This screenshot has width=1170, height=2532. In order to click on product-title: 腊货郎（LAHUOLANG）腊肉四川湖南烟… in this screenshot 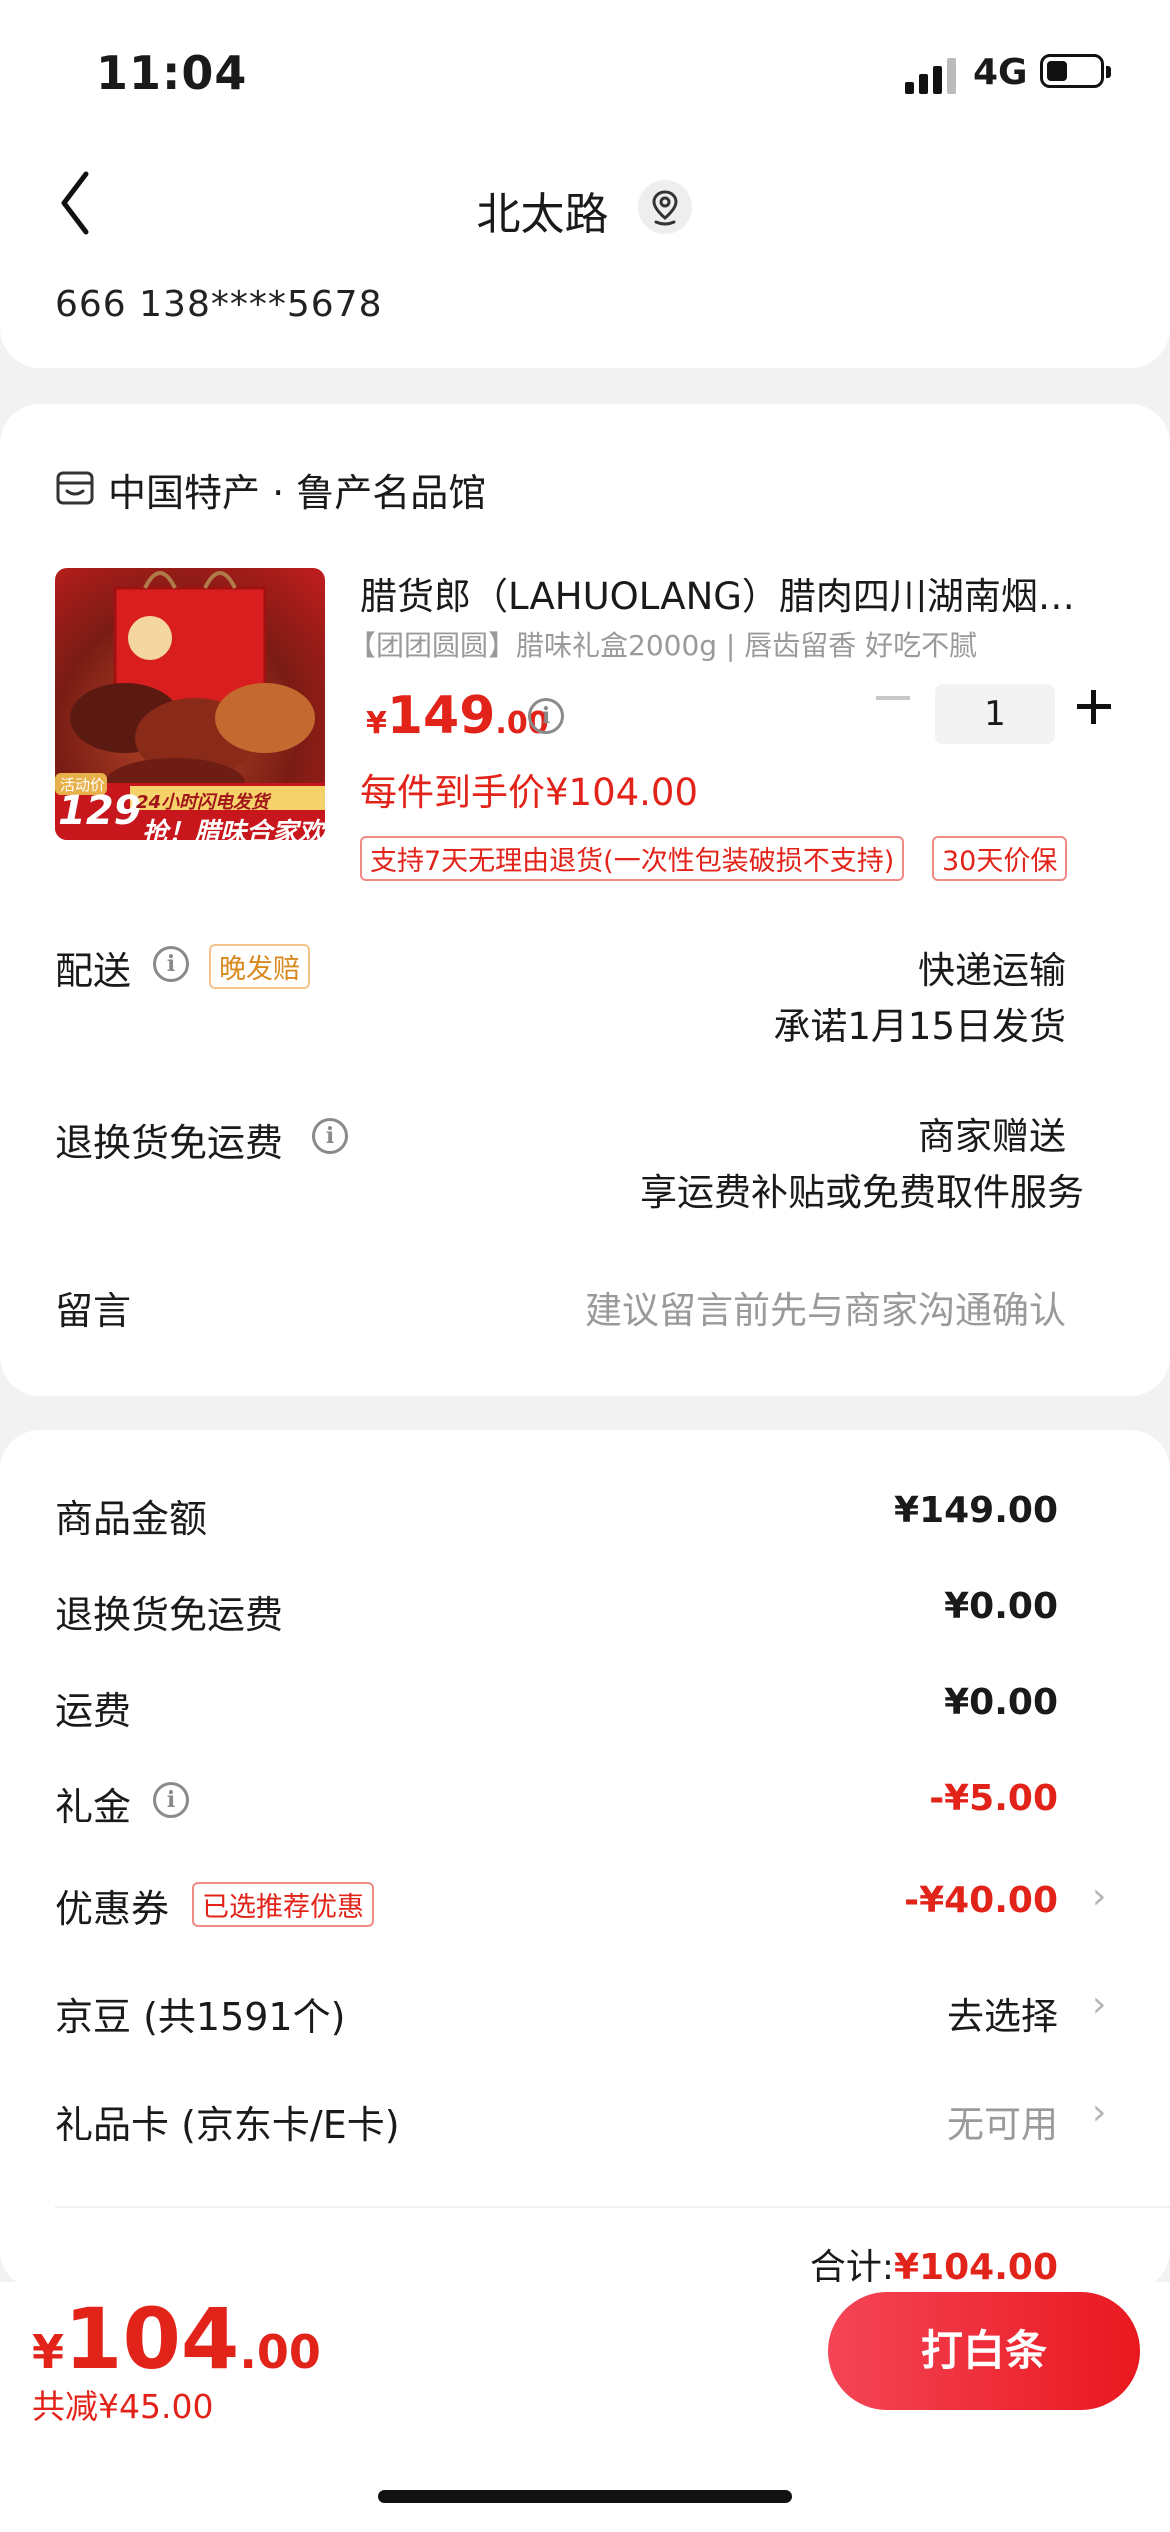, I will do `click(730, 593)`.